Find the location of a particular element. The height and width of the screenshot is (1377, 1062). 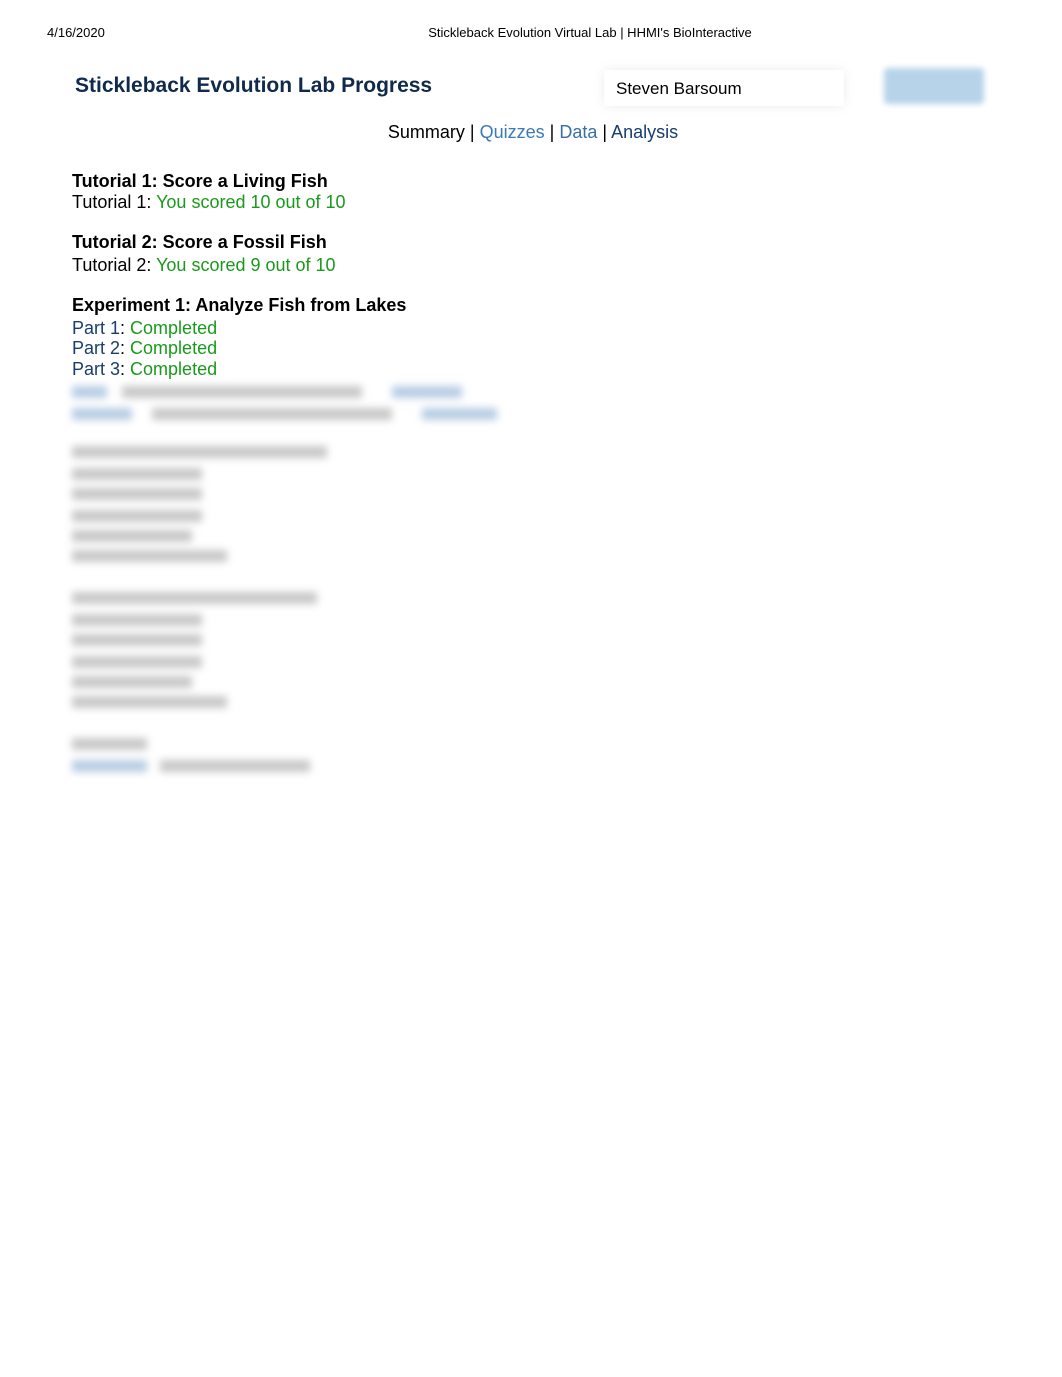

user-name: Steven Barsoum is located at coordinates (679, 88).